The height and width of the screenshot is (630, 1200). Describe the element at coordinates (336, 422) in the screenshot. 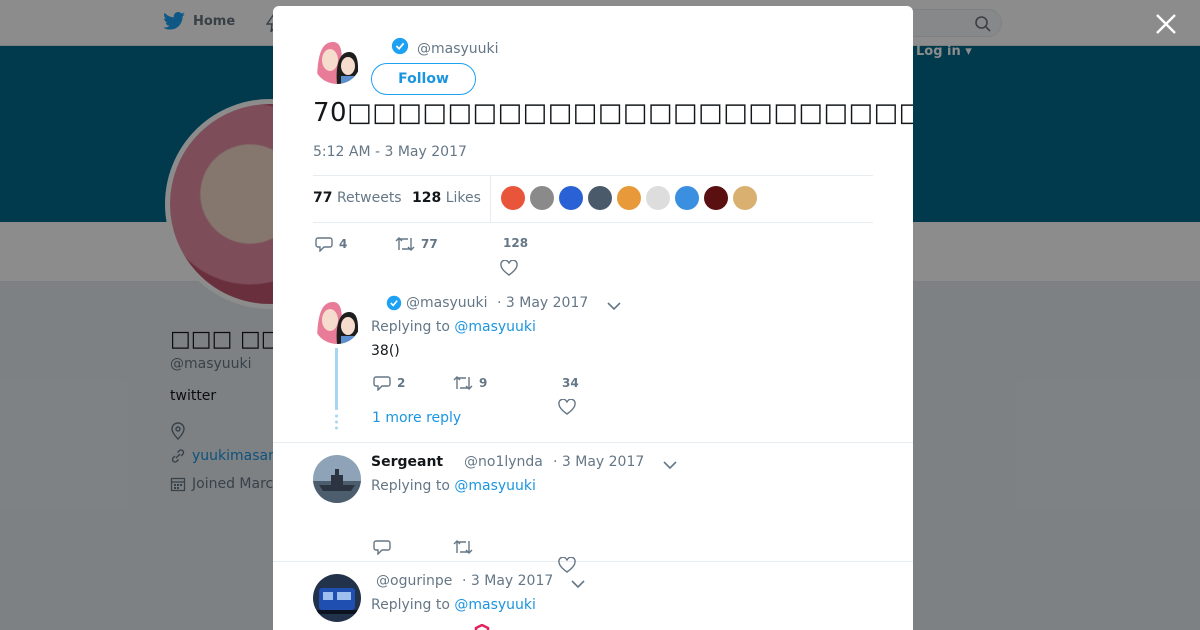

I see `thread-dots` at that location.